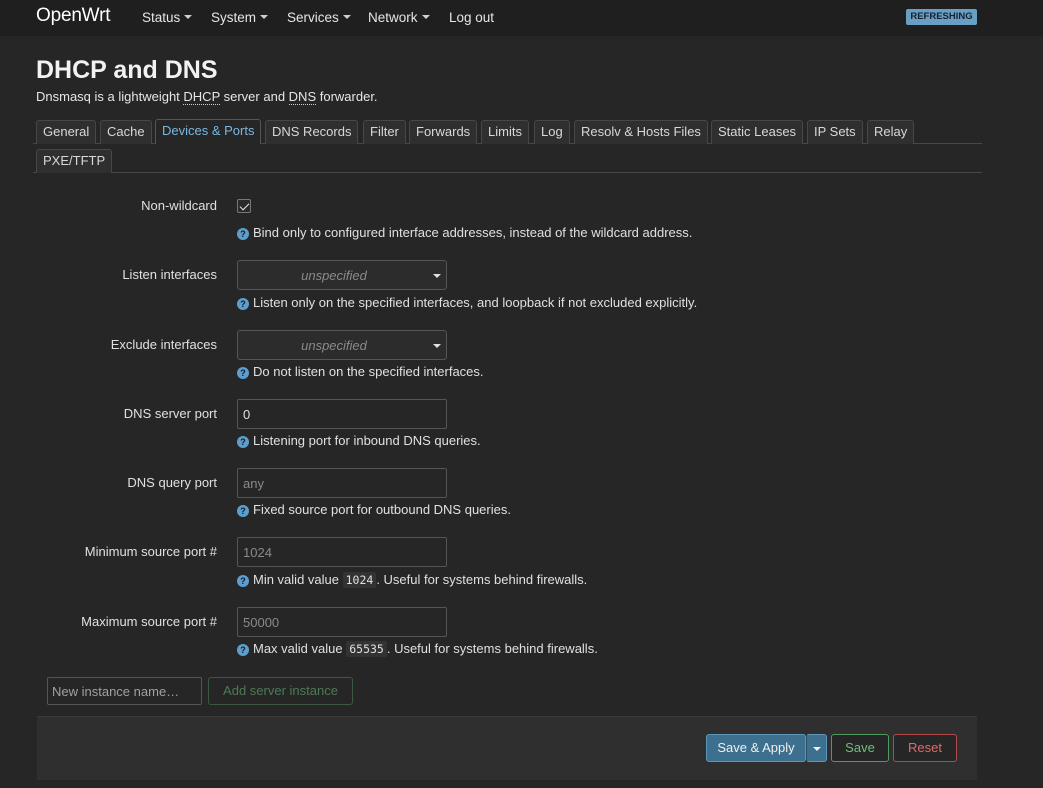 This screenshot has width=1043, height=788. I want to click on reset-button: Reset, so click(925, 748).